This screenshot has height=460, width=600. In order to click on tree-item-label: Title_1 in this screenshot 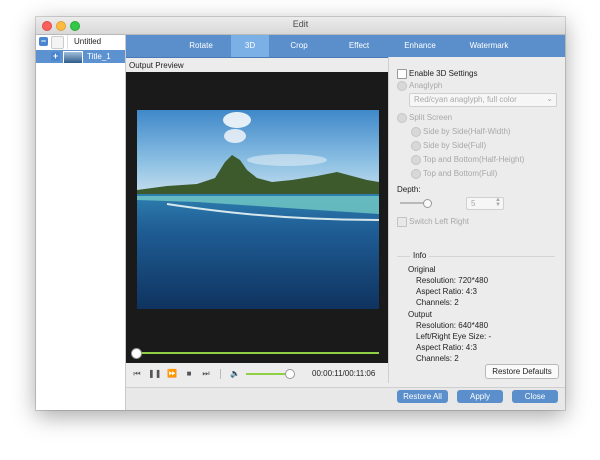, I will do `click(99, 56)`.